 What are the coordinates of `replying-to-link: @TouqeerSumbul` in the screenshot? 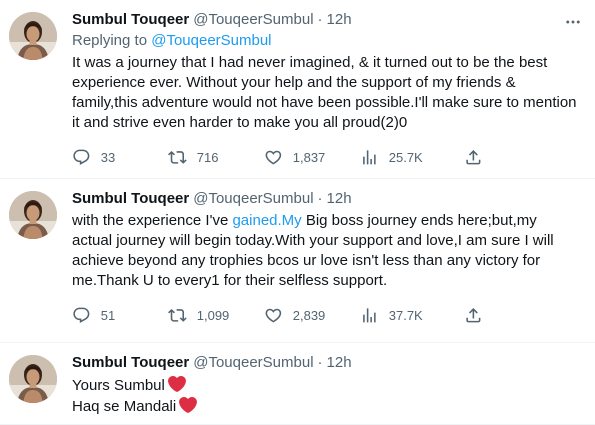 It's located at (211, 40).